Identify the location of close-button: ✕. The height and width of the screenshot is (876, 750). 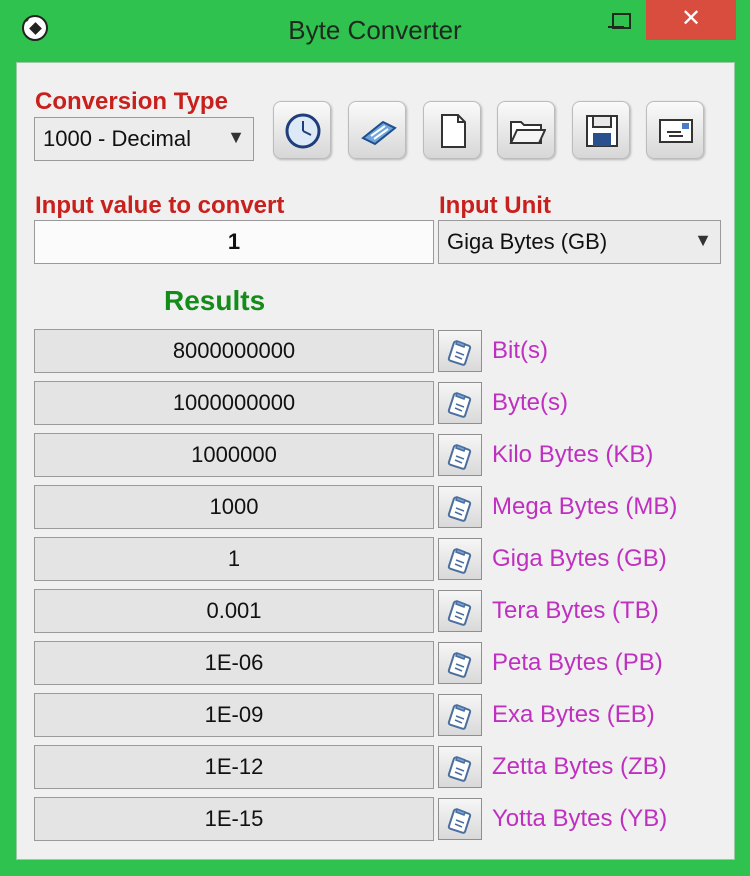
(691, 20).